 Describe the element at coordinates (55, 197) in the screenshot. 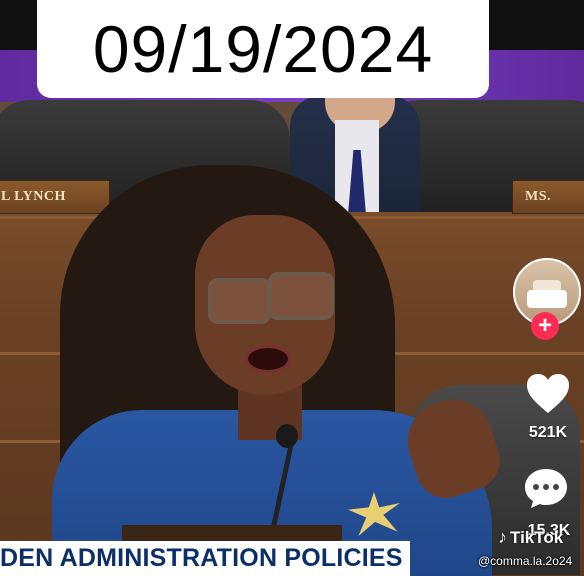

I see `nameplate-lynch: L LYNCH` at that location.